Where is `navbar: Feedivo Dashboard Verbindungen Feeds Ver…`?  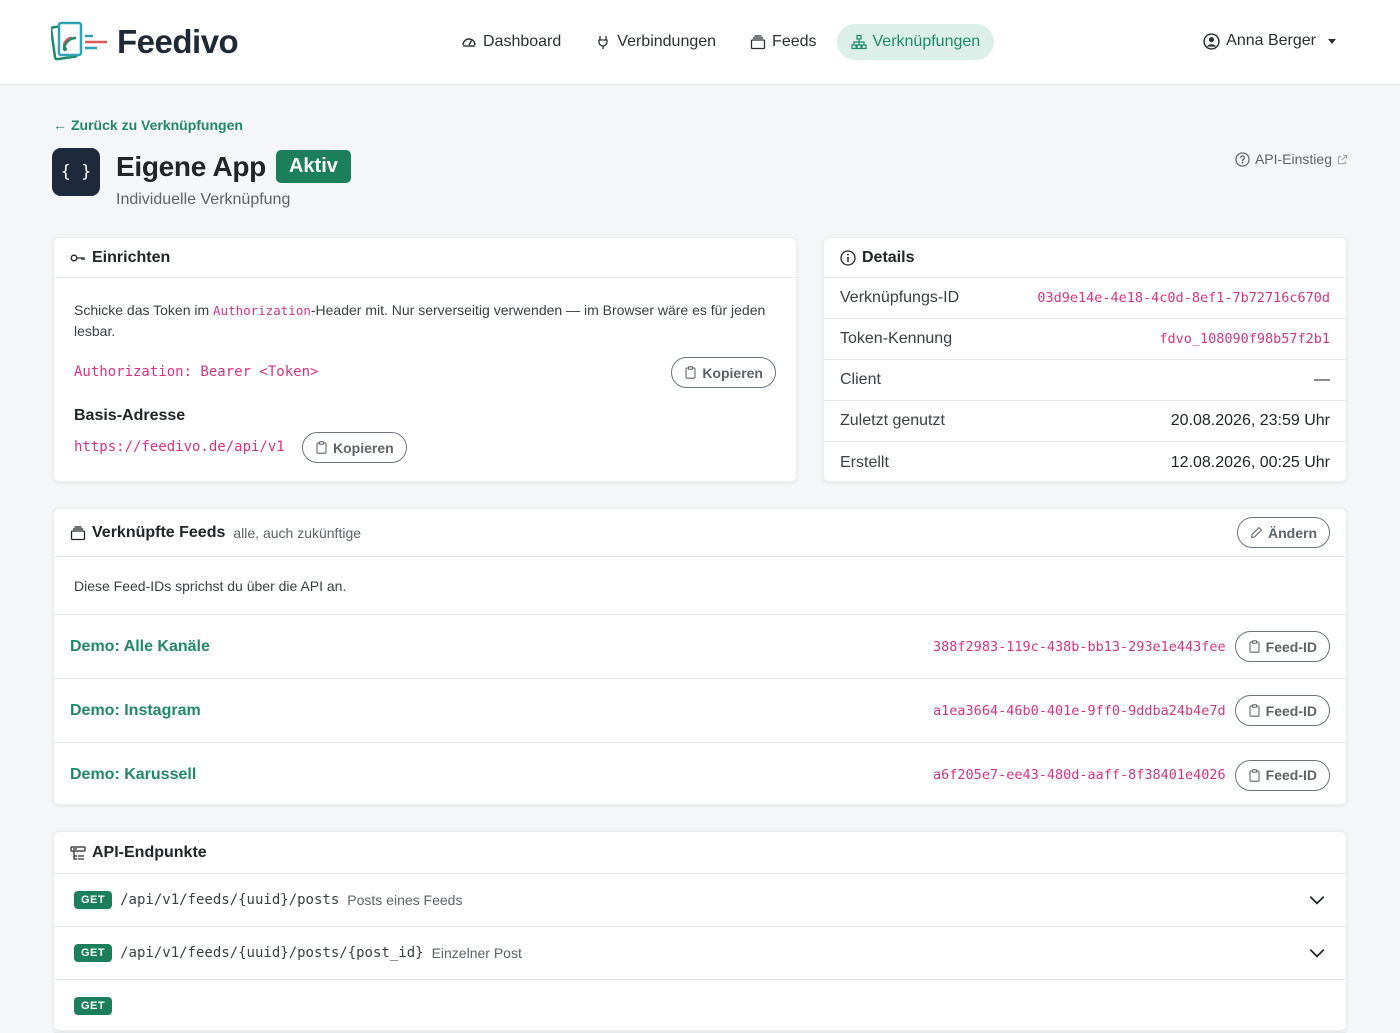
navbar: Feedivo Dashboard Verbindungen Feeds Ver… is located at coordinates (700, 42).